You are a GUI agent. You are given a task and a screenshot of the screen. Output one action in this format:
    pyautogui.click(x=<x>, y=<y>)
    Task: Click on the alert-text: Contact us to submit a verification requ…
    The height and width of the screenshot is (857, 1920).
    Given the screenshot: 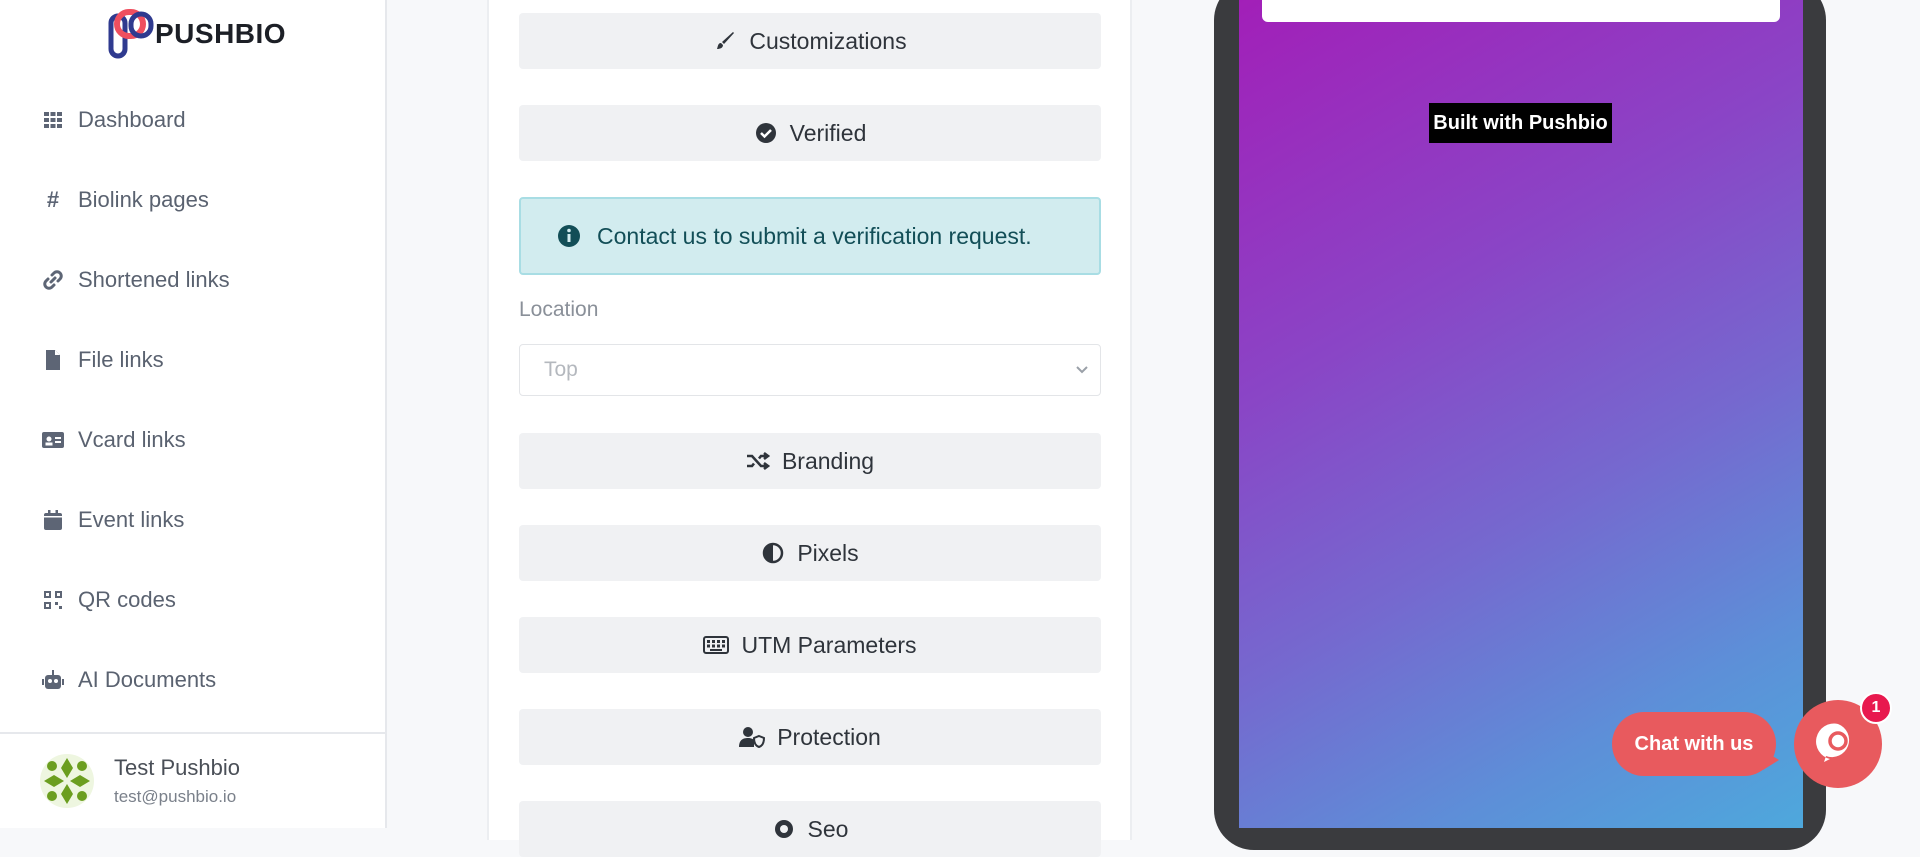 What is the action you would take?
    pyautogui.click(x=814, y=235)
    